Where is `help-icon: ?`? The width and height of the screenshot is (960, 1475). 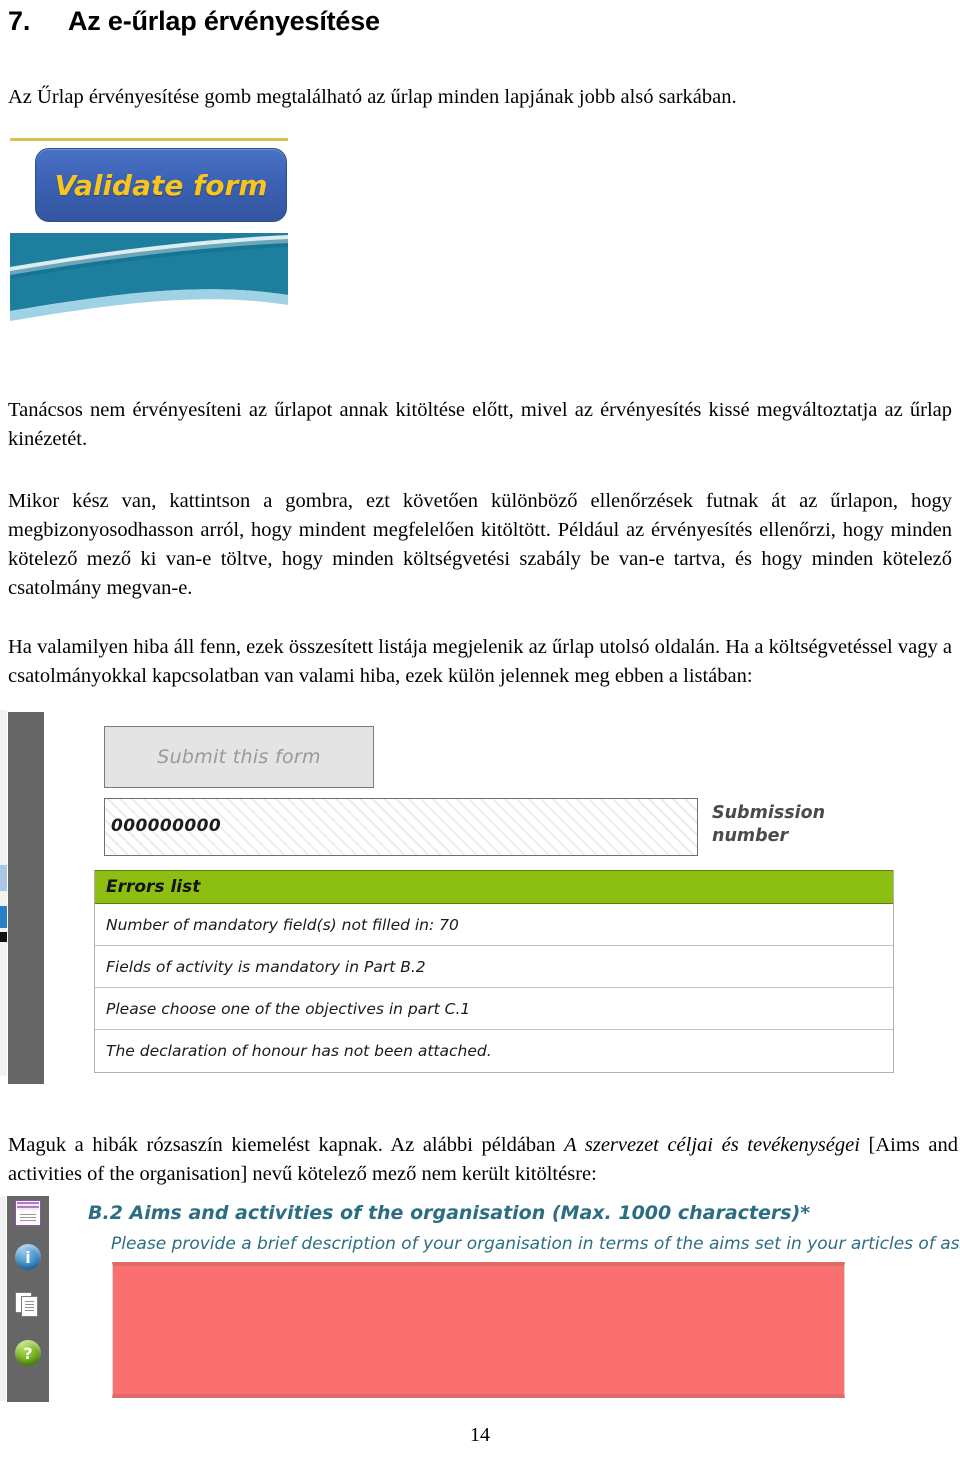 help-icon: ? is located at coordinates (28, 1353).